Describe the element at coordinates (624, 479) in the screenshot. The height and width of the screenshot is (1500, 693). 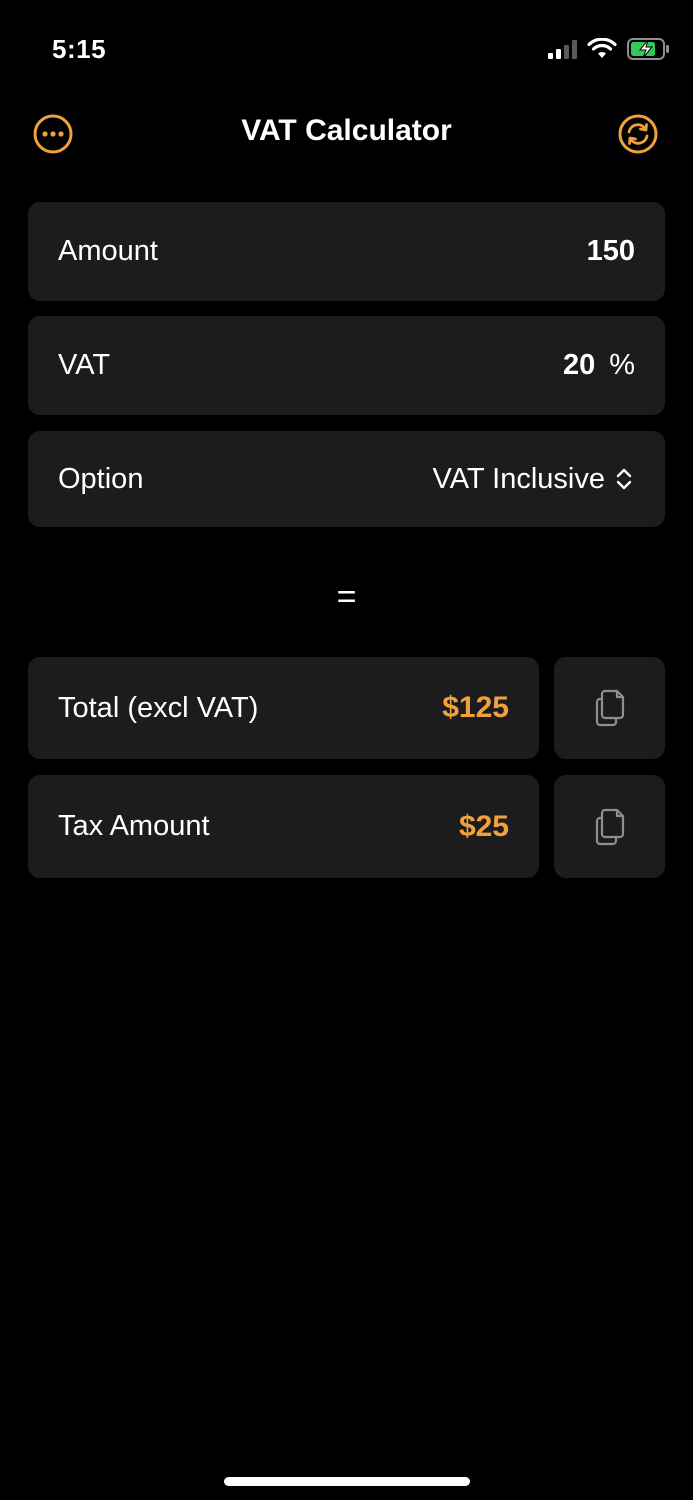
I see `chevron-up-down-icon` at that location.